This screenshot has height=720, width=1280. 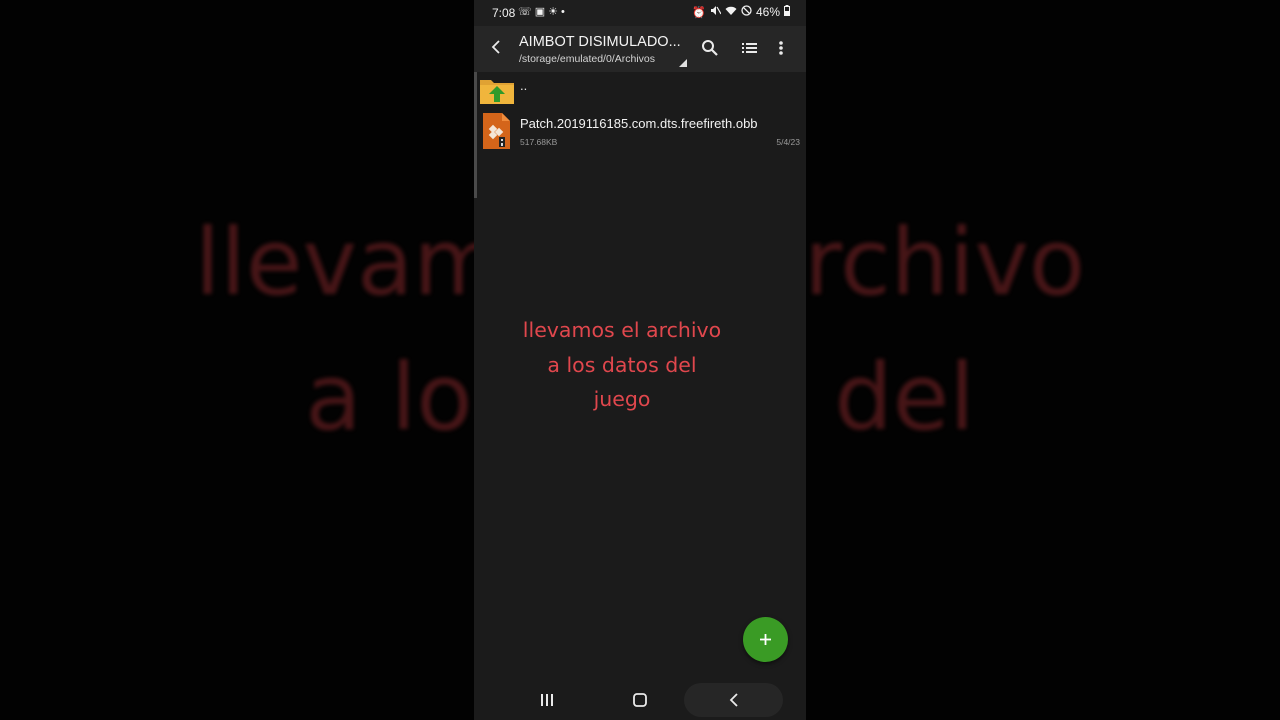 I want to click on list-view-icon, so click(x=749, y=48).